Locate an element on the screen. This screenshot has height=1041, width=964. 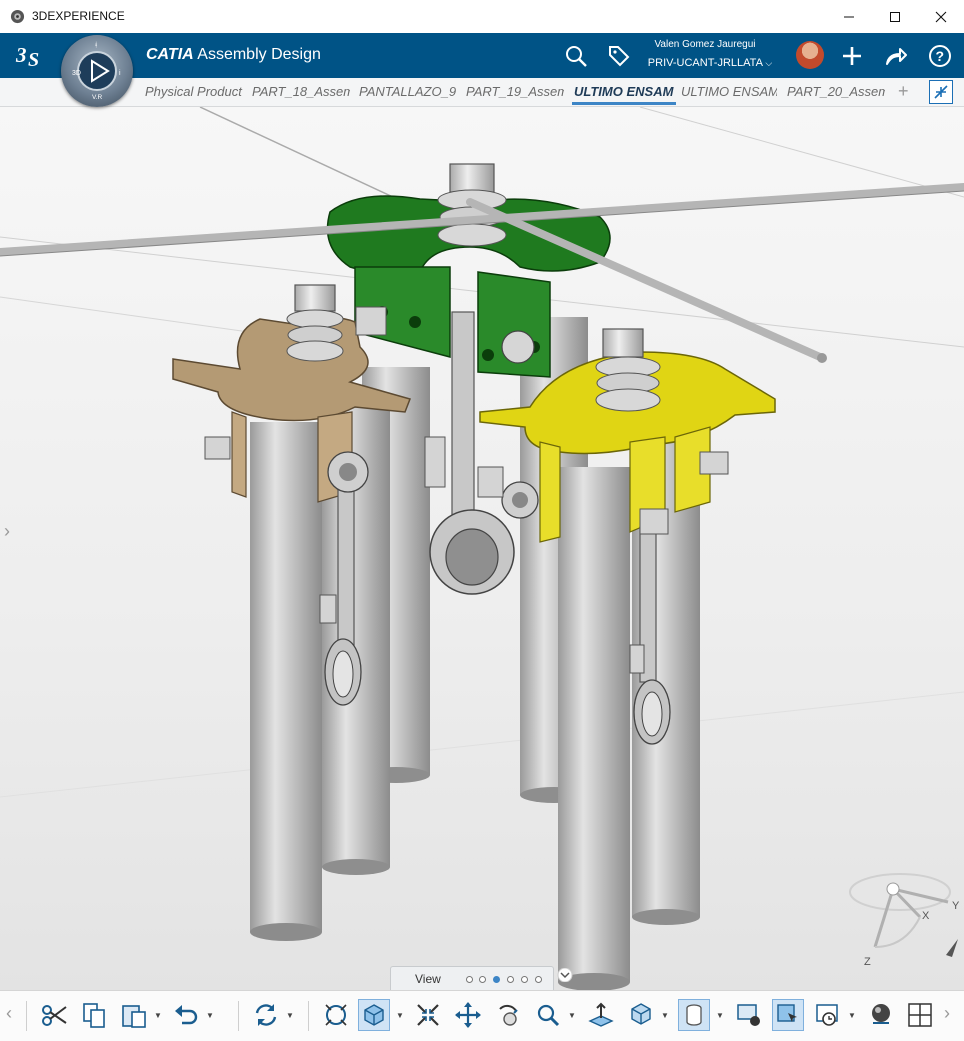
undo-button is located at coordinates (186, 1015).